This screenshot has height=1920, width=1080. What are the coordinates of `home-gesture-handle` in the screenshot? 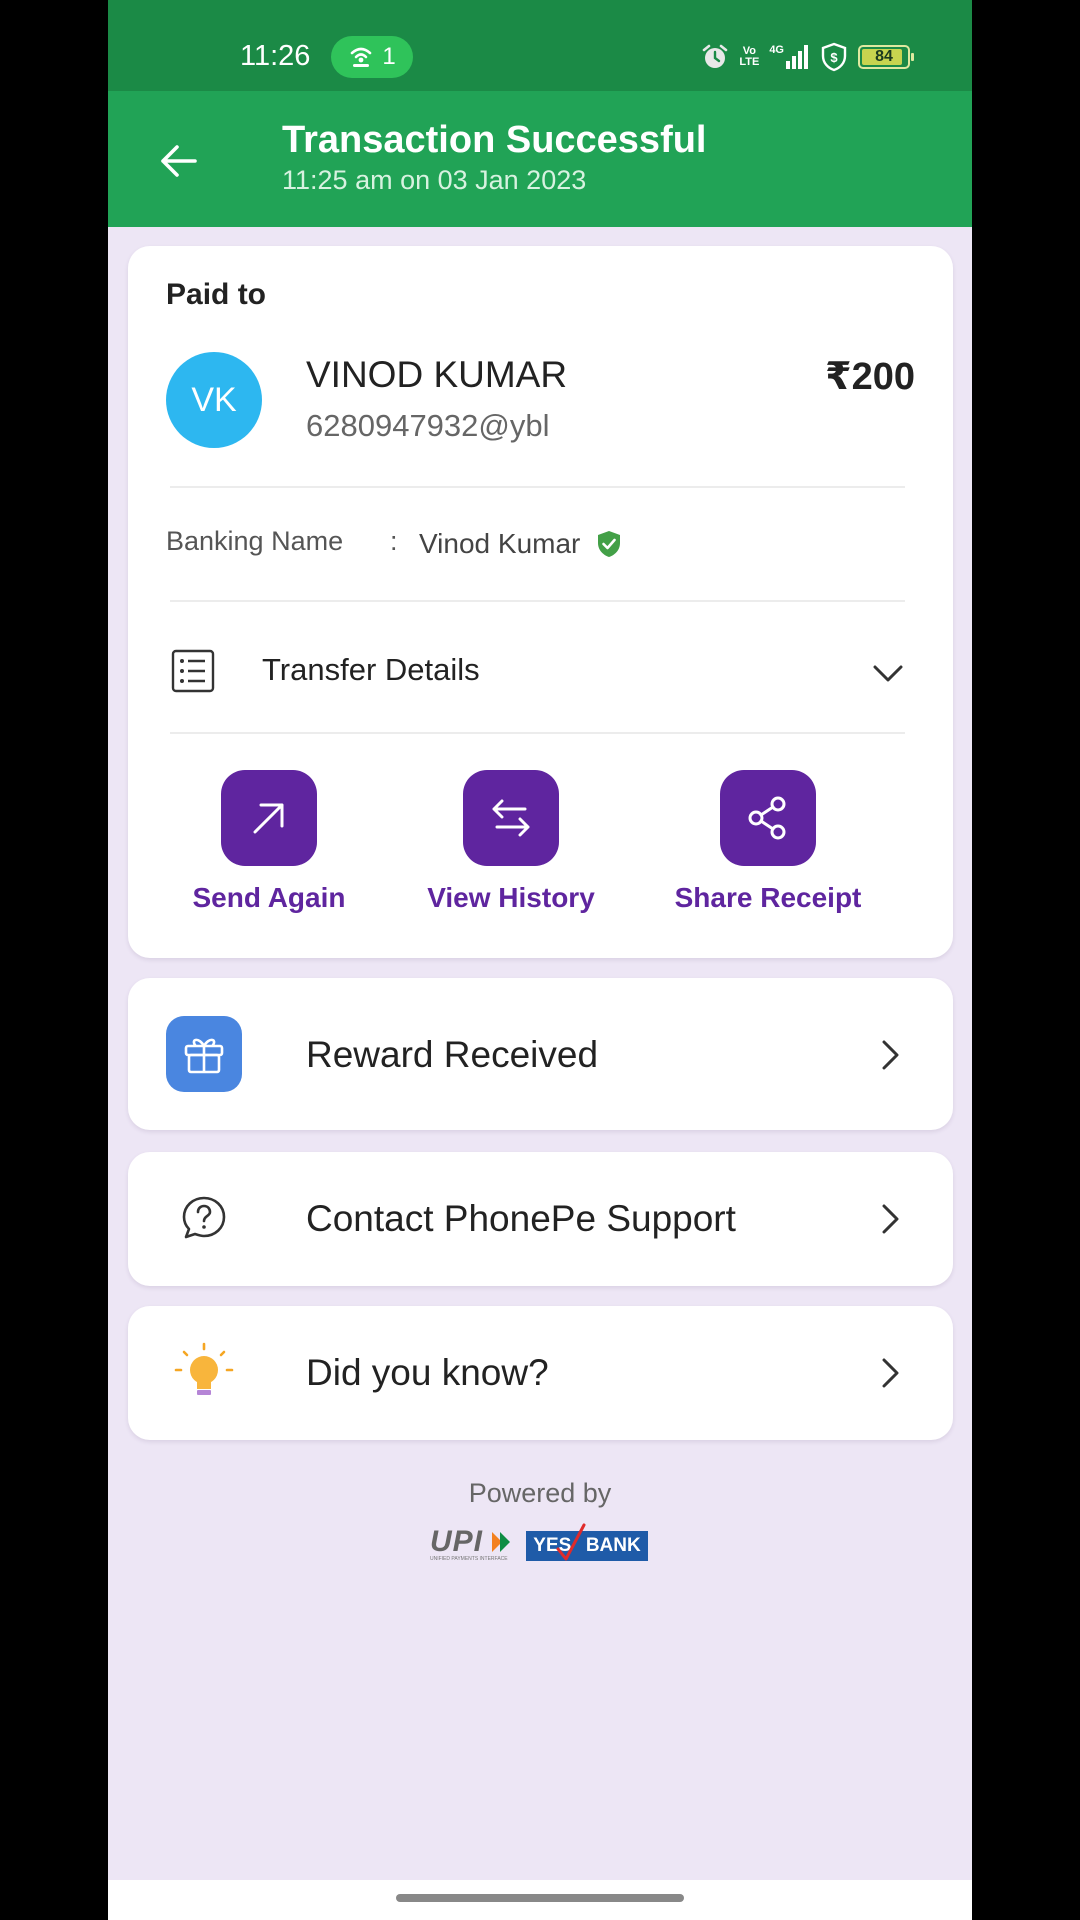 It's located at (540, 1898).